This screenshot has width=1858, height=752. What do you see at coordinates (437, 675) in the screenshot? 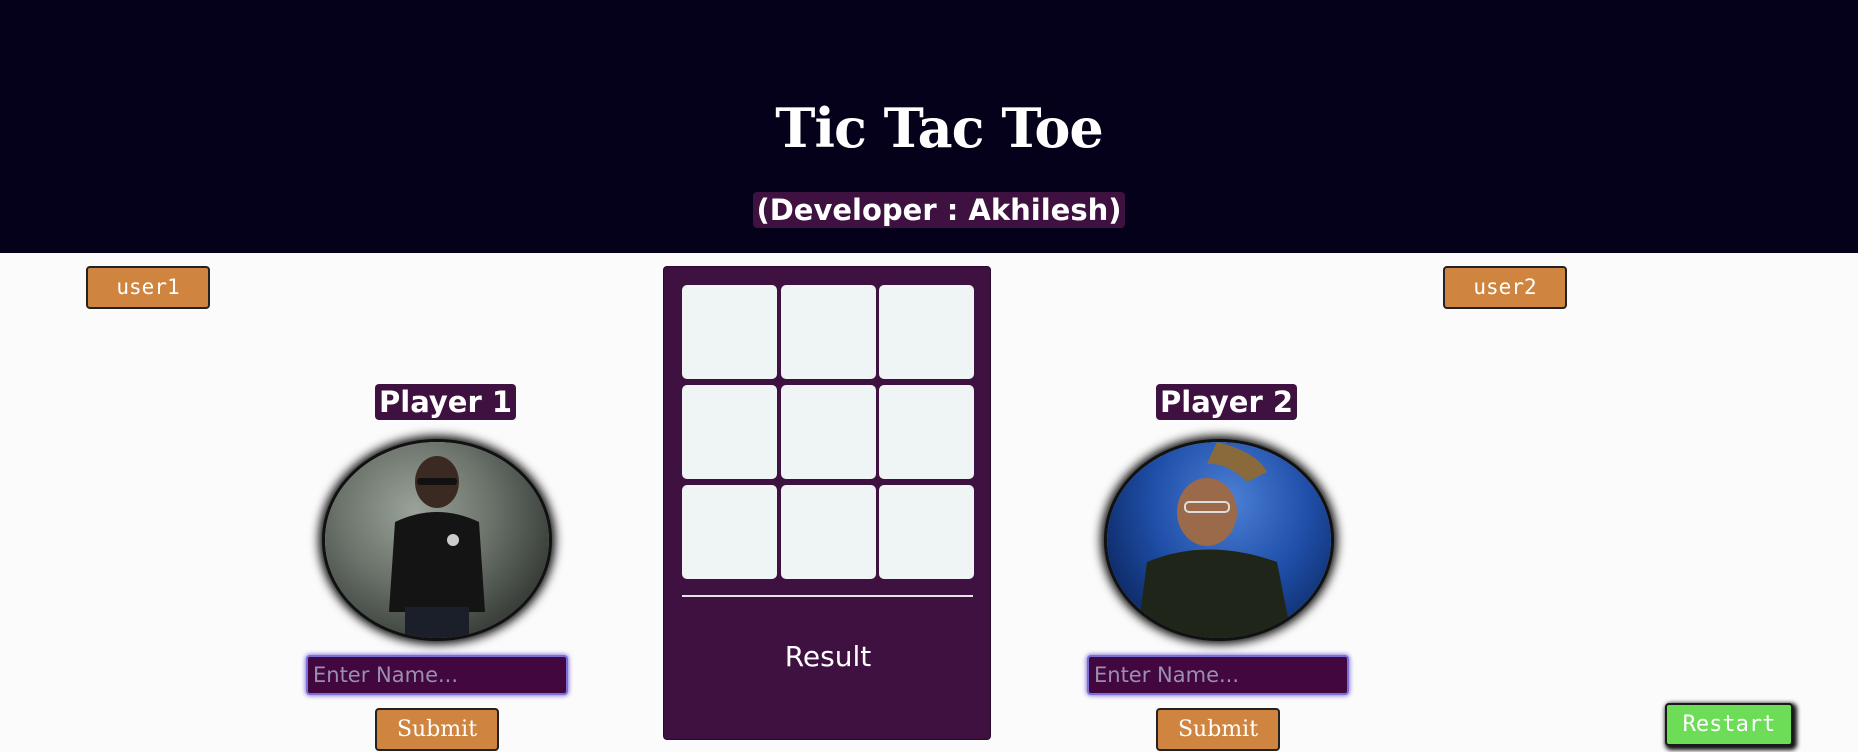
I see `player1-name-input` at bounding box center [437, 675].